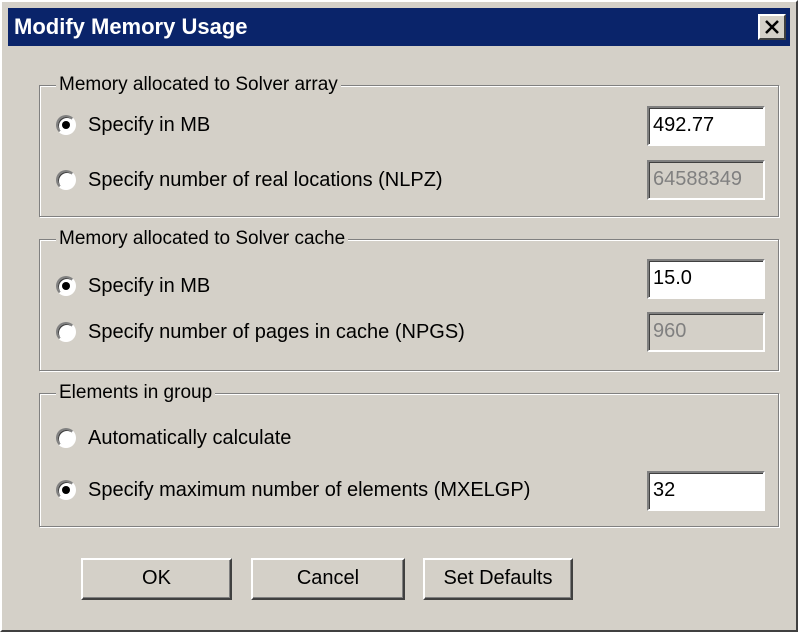  Describe the element at coordinates (66, 286) in the screenshot. I see `cache-mb-radio` at that location.